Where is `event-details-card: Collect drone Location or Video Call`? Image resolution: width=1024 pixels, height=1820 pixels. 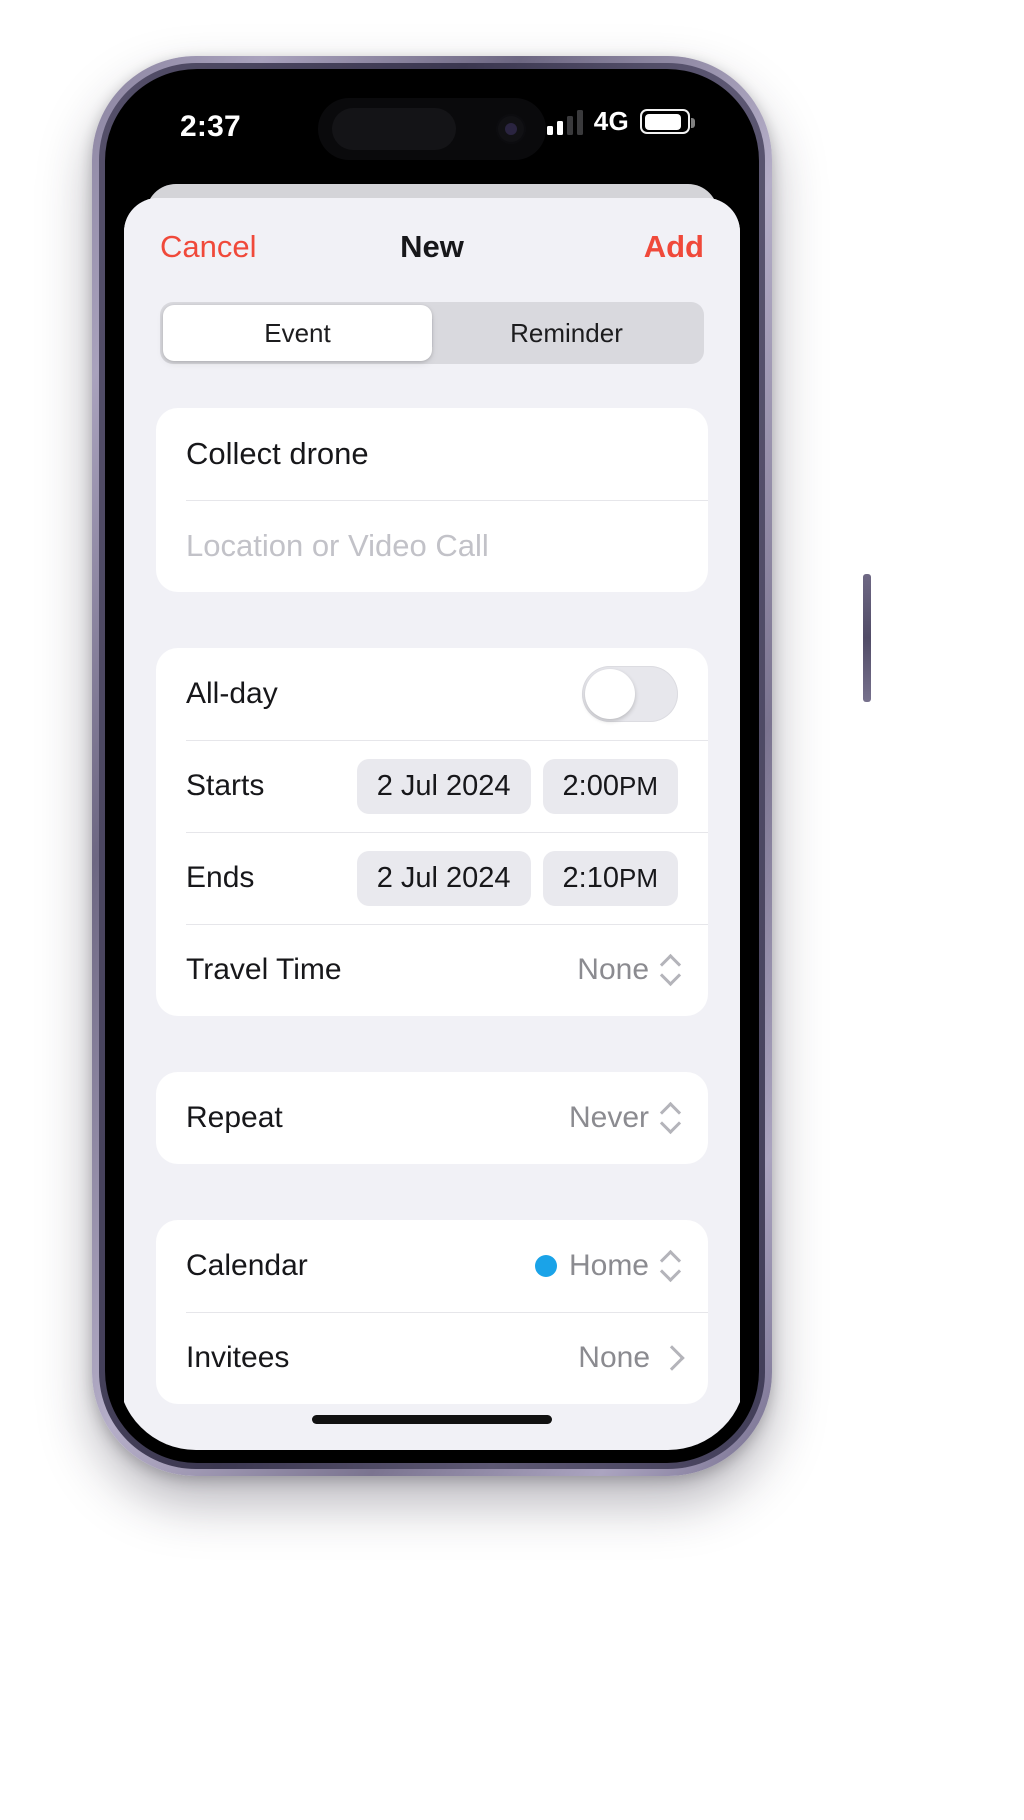
event-details-card: Collect drone Location or Video Call is located at coordinates (432, 500).